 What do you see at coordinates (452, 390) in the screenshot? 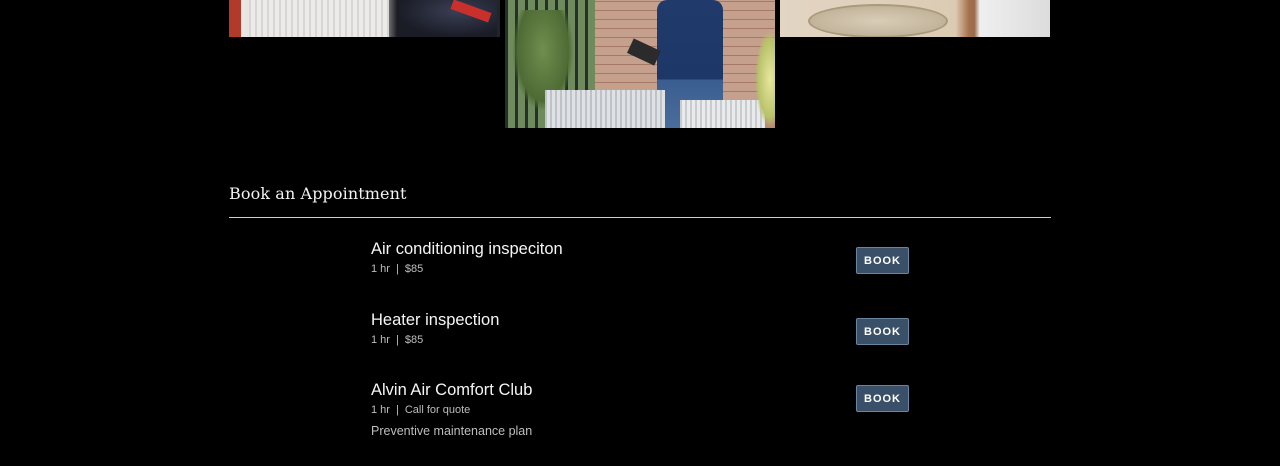
I see `service-name: Alvin Air Comfort Club` at bounding box center [452, 390].